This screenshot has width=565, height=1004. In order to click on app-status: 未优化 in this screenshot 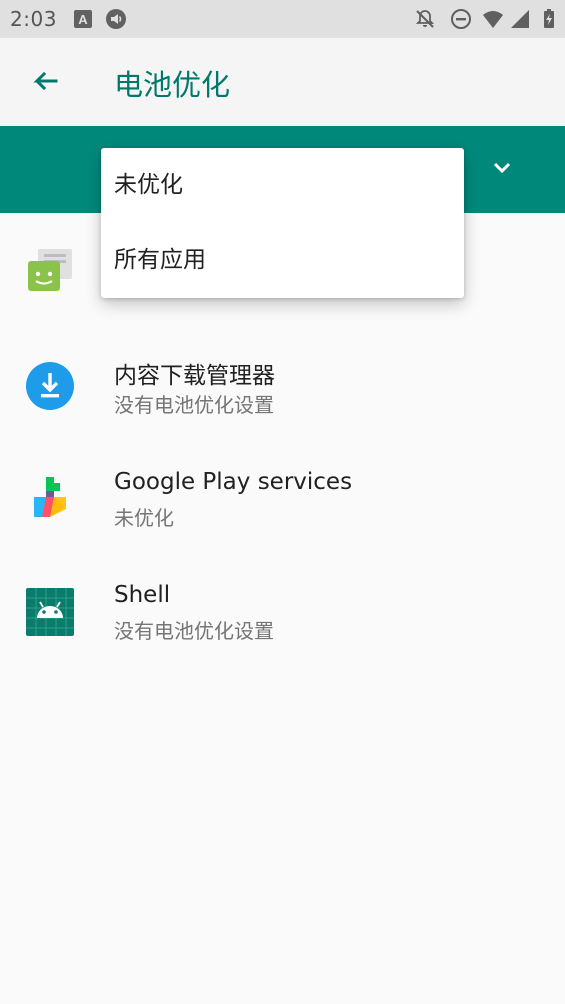, I will do `click(144, 518)`.